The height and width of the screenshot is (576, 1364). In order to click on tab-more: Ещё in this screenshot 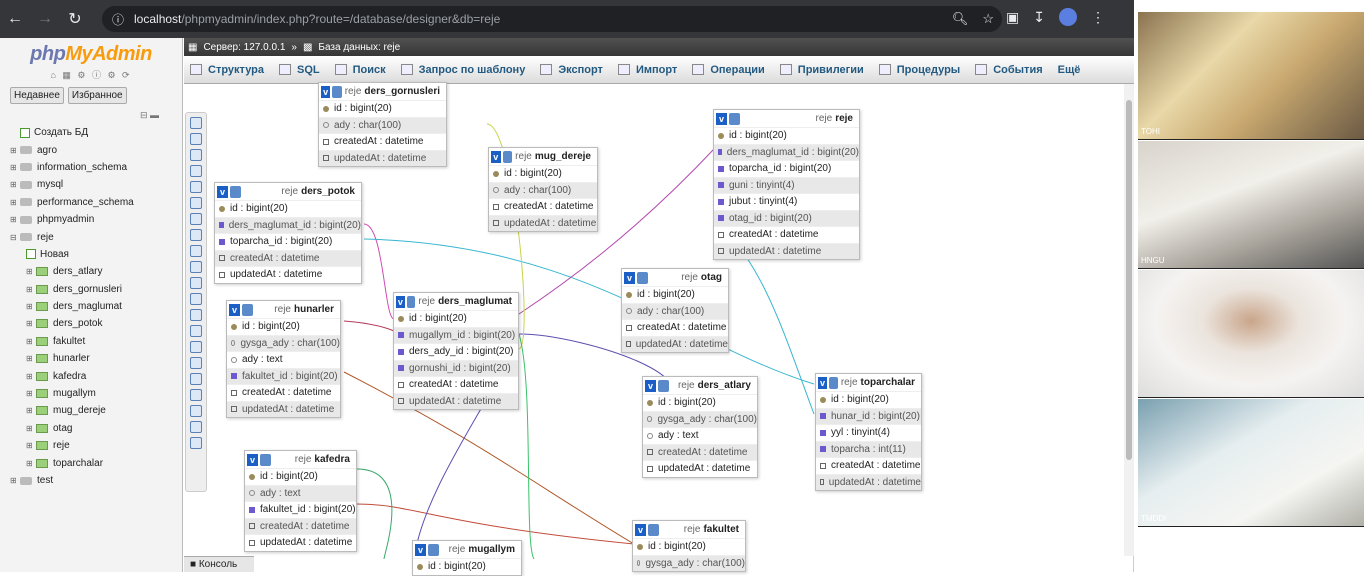, I will do `click(1069, 70)`.